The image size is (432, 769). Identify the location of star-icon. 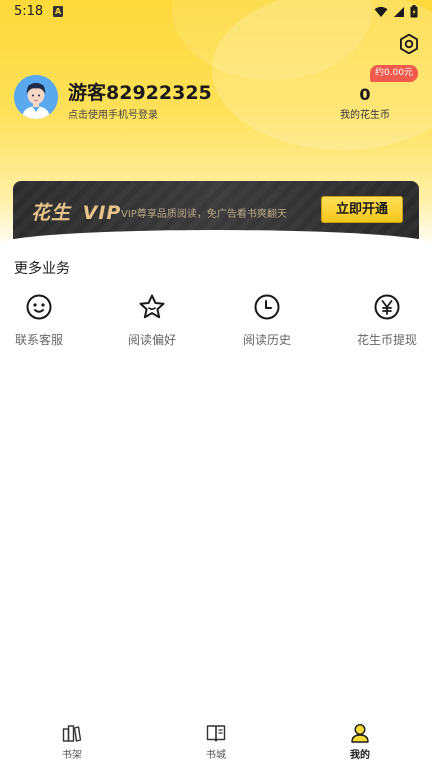
(152, 306).